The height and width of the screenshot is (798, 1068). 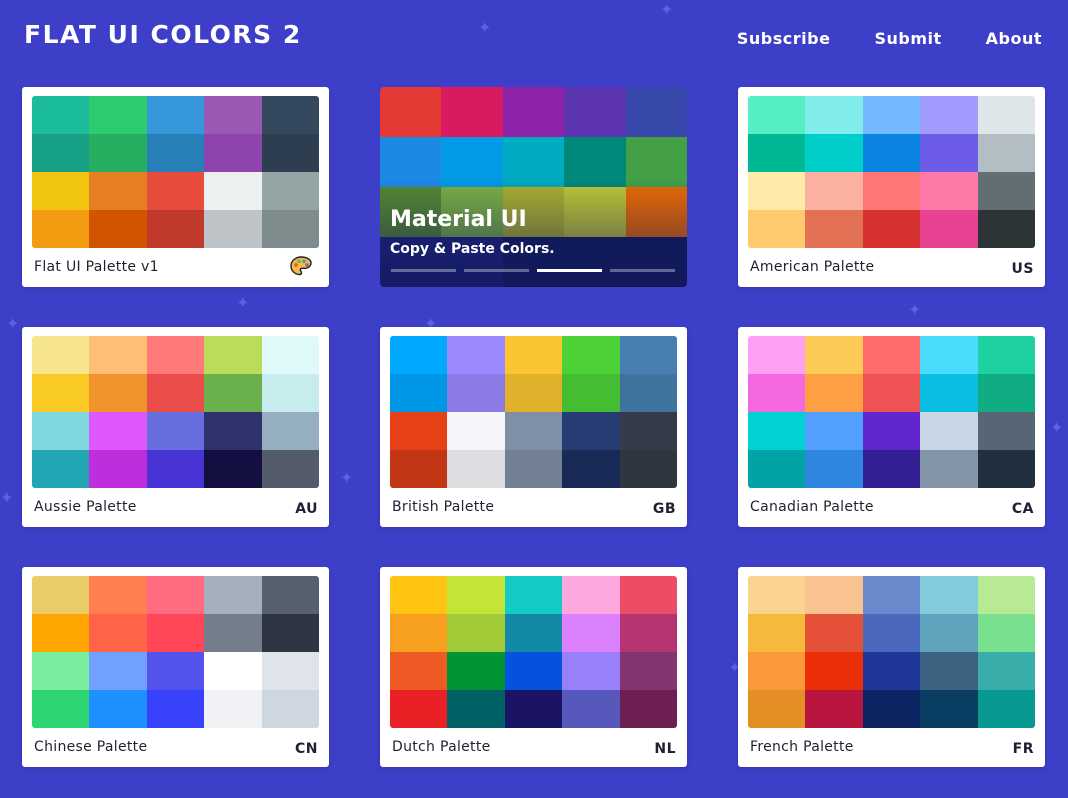 What do you see at coordinates (891, 667) in the screenshot?
I see `palette-card-french: French Palette FR` at bounding box center [891, 667].